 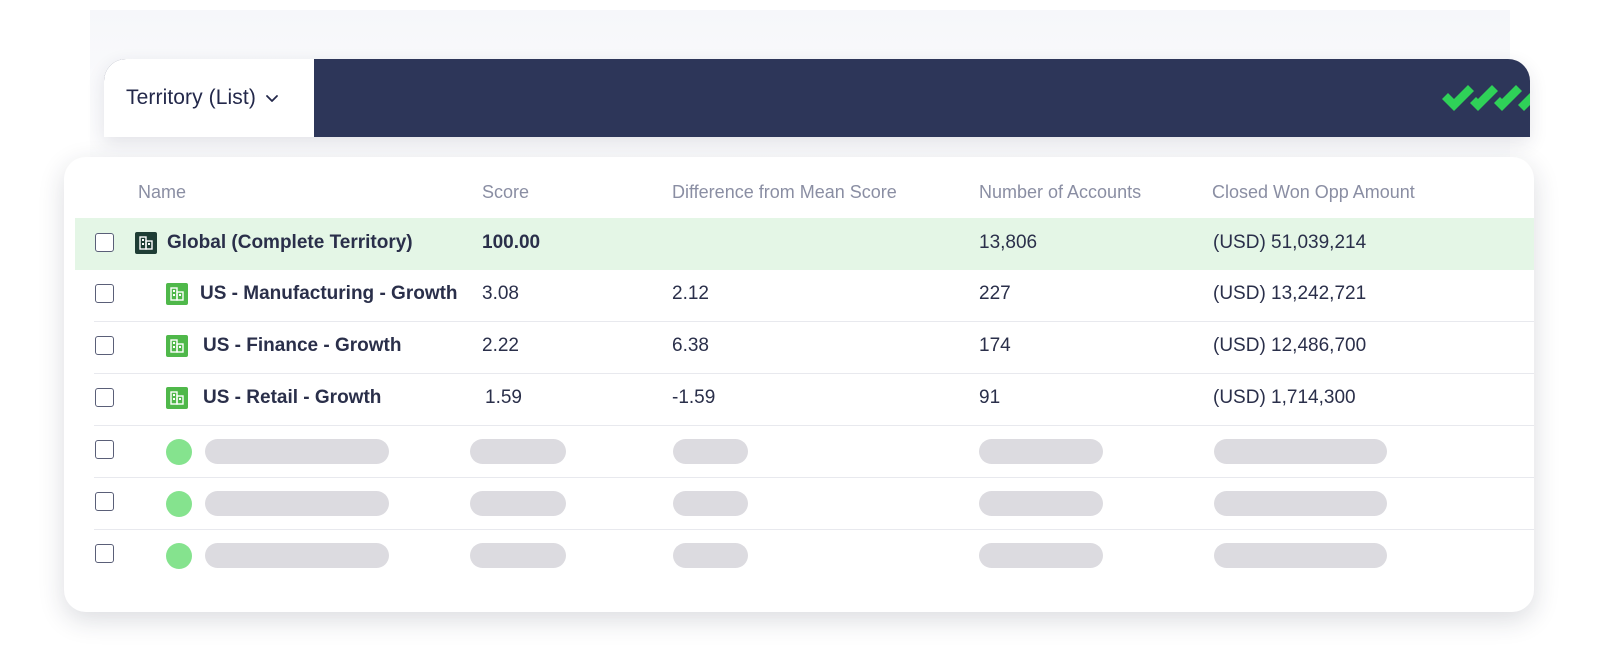 What do you see at coordinates (500, 345) in the screenshot?
I see `score-value: 2.22` at bounding box center [500, 345].